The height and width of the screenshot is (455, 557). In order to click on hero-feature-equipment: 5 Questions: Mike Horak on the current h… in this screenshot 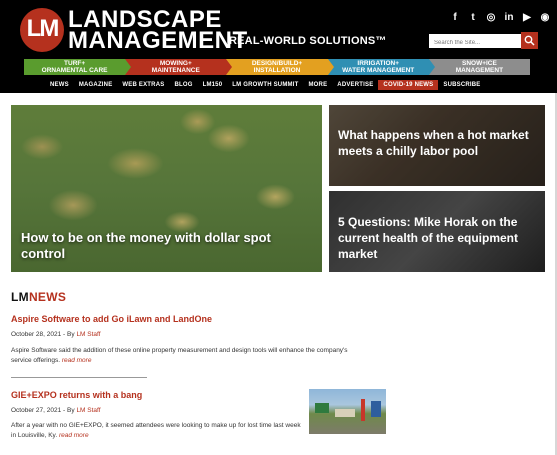, I will do `click(437, 231)`.